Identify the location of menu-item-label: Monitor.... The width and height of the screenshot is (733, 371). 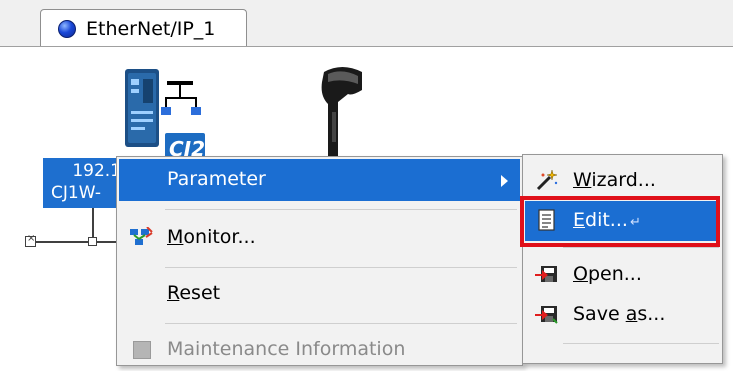
(211, 237).